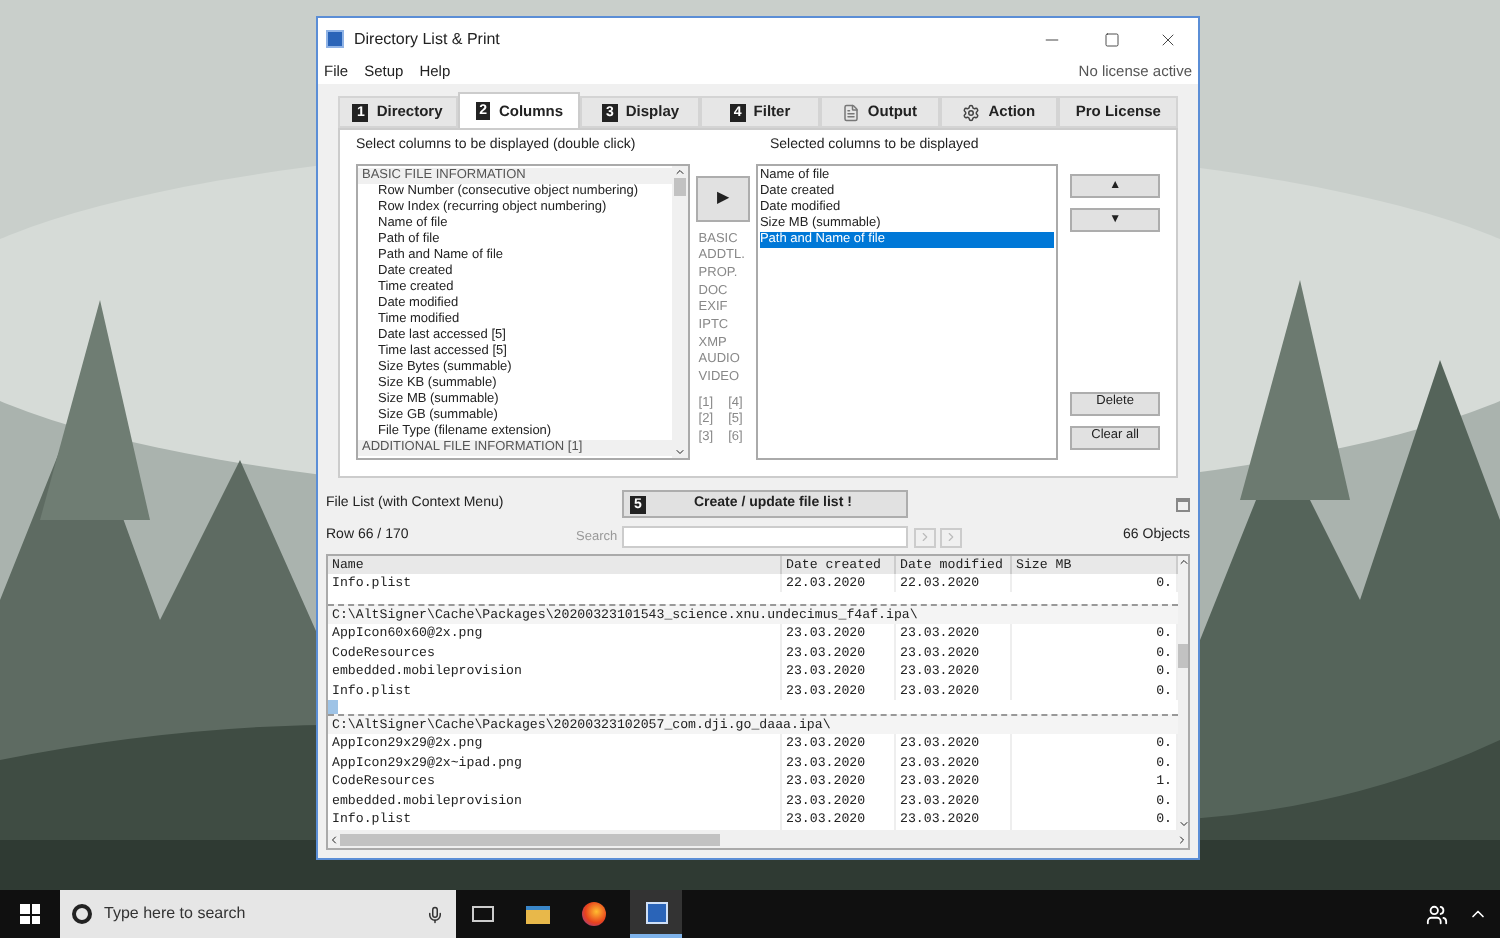  What do you see at coordinates (680, 311) in the screenshot?
I see `scrollbar` at bounding box center [680, 311].